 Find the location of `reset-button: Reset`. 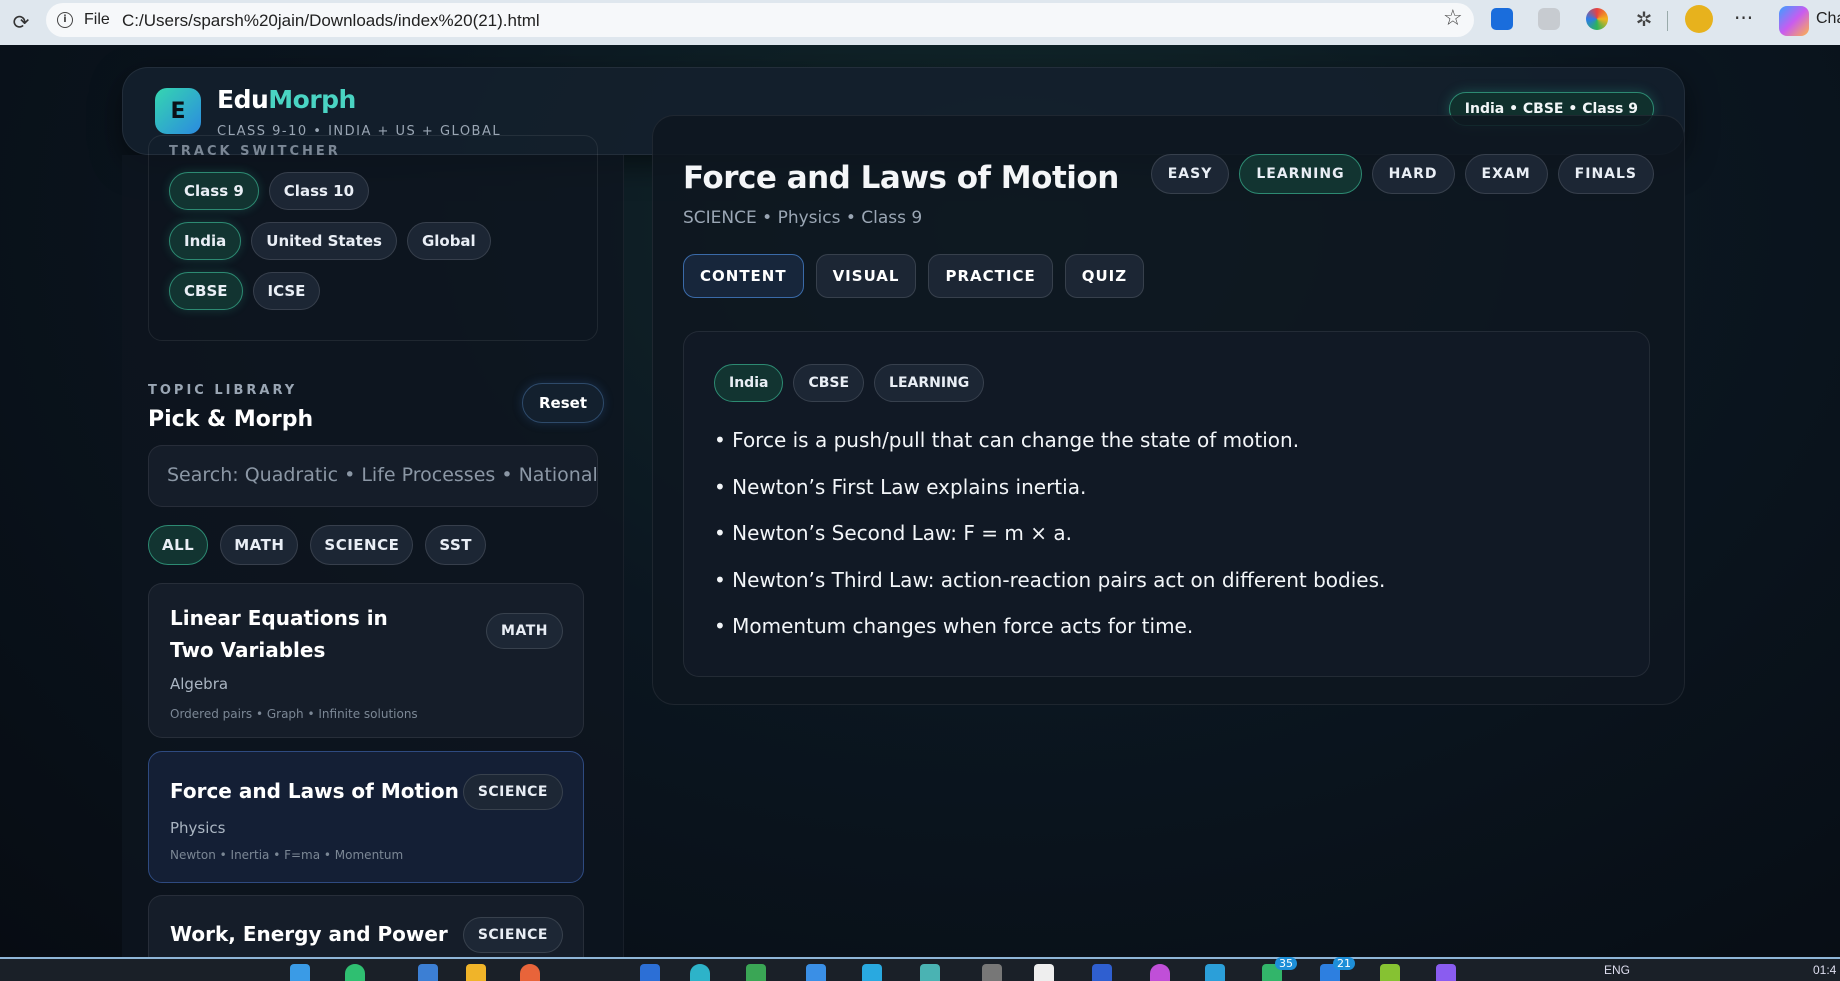

reset-button: Reset is located at coordinates (563, 403).